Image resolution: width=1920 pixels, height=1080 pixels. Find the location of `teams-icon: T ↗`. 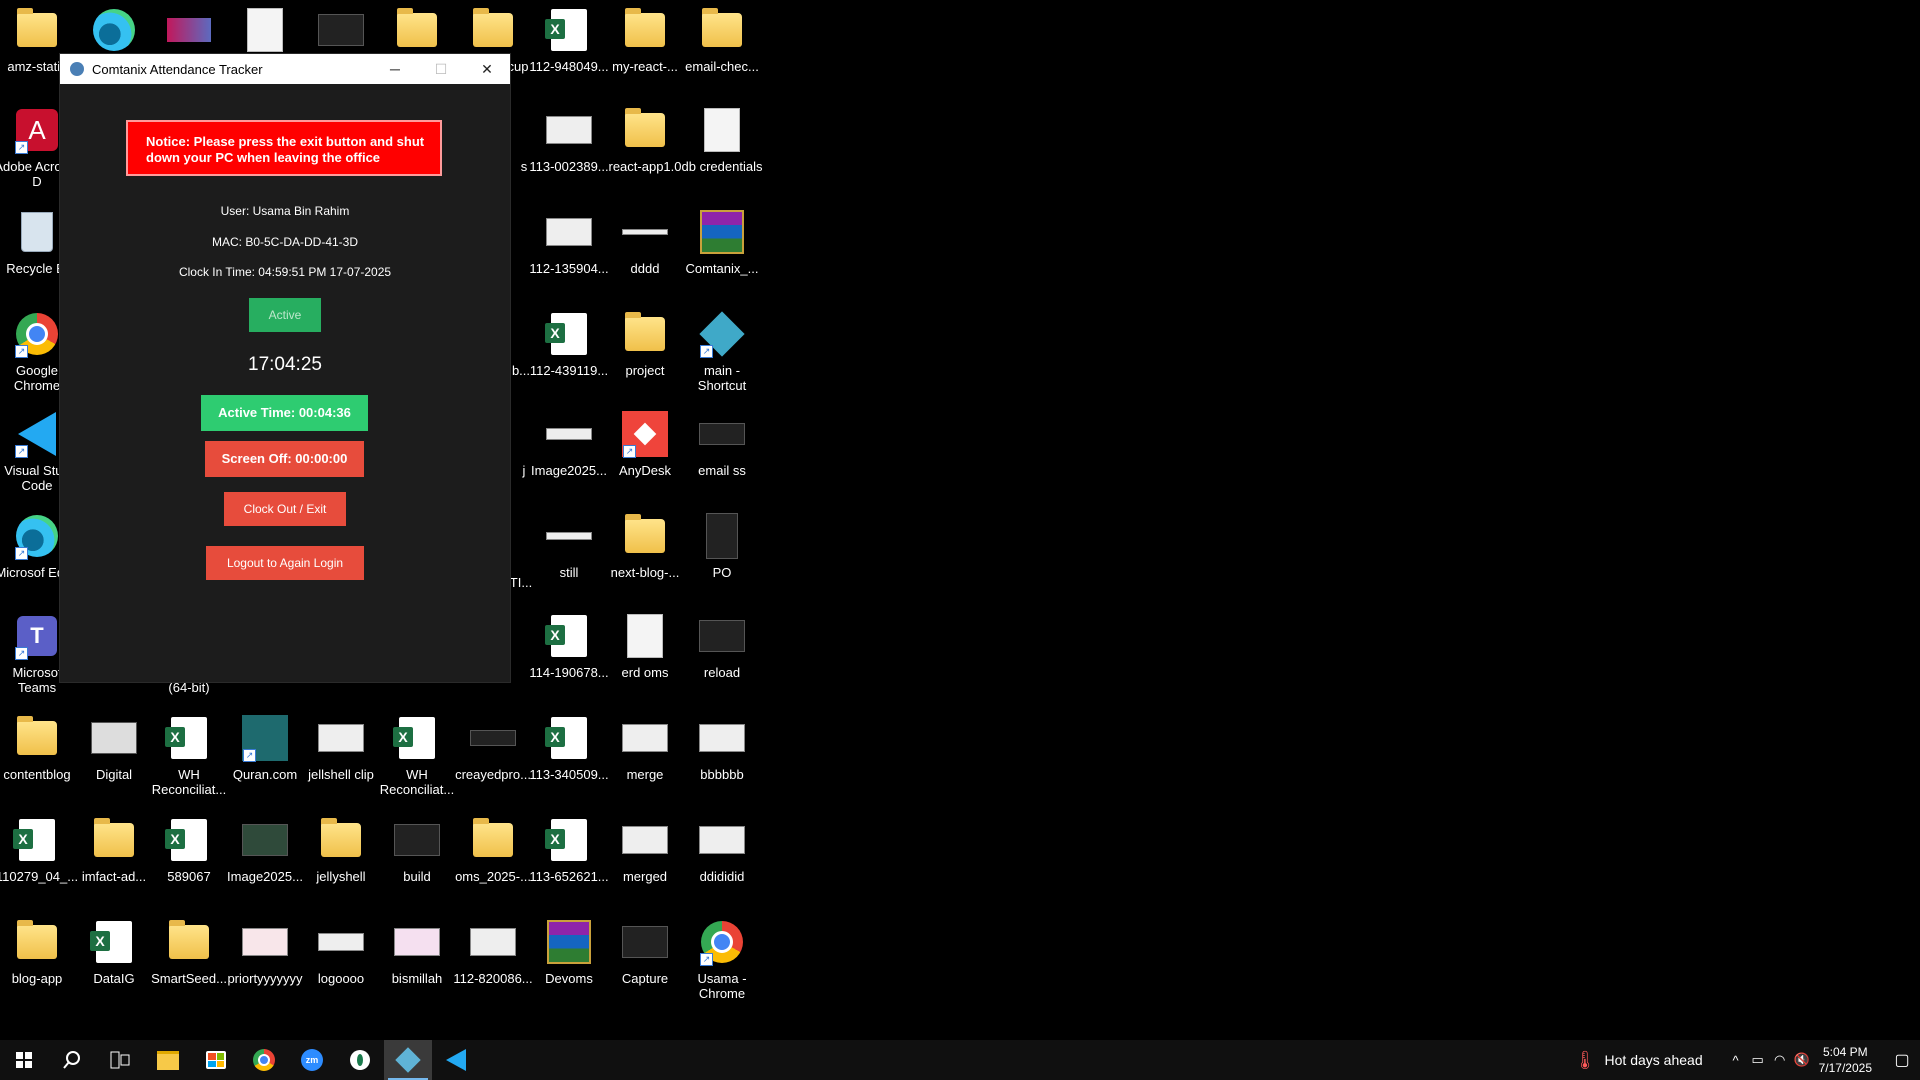

teams-icon: T ↗ is located at coordinates (37, 636).